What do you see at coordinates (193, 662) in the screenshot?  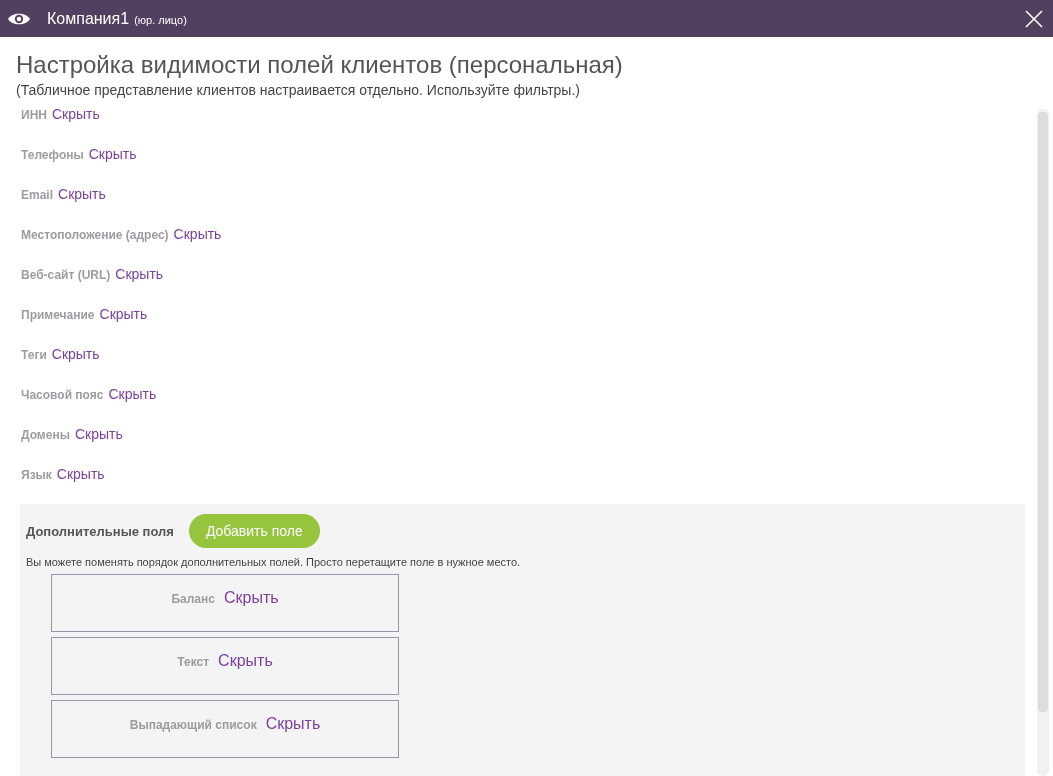 I see `field-label: Текст` at bounding box center [193, 662].